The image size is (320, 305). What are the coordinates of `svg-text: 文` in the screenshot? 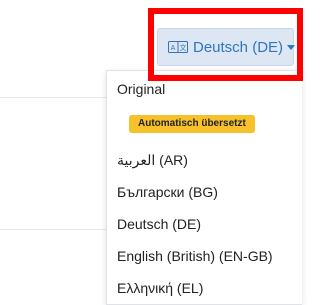 It's located at (183, 47).